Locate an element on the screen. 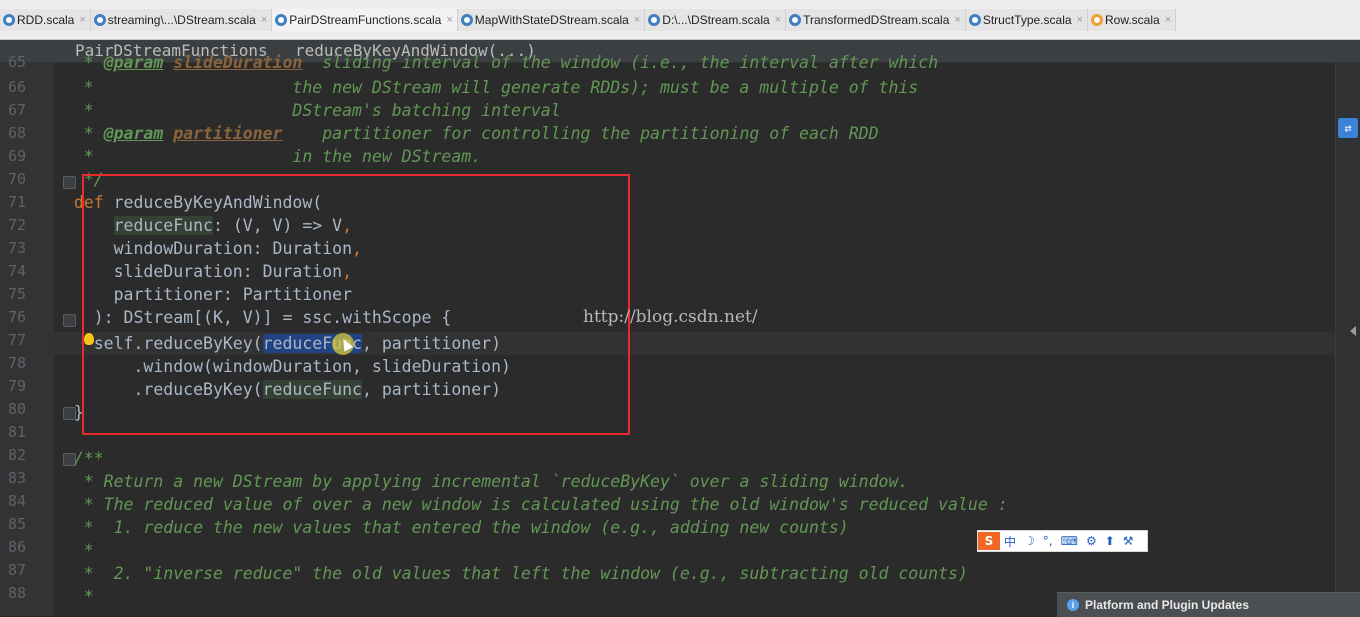 The image size is (1360, 617). line-number: 86 is located at coordinates (16, 547).